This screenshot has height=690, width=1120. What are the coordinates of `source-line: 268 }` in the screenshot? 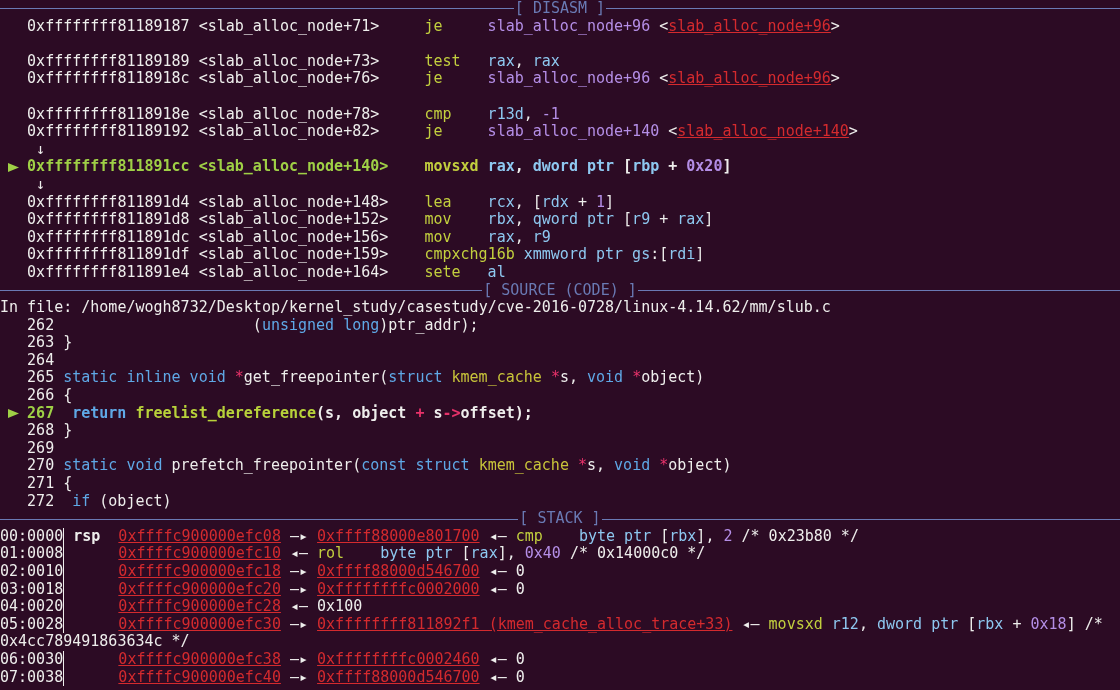 It's located at (50, 431).